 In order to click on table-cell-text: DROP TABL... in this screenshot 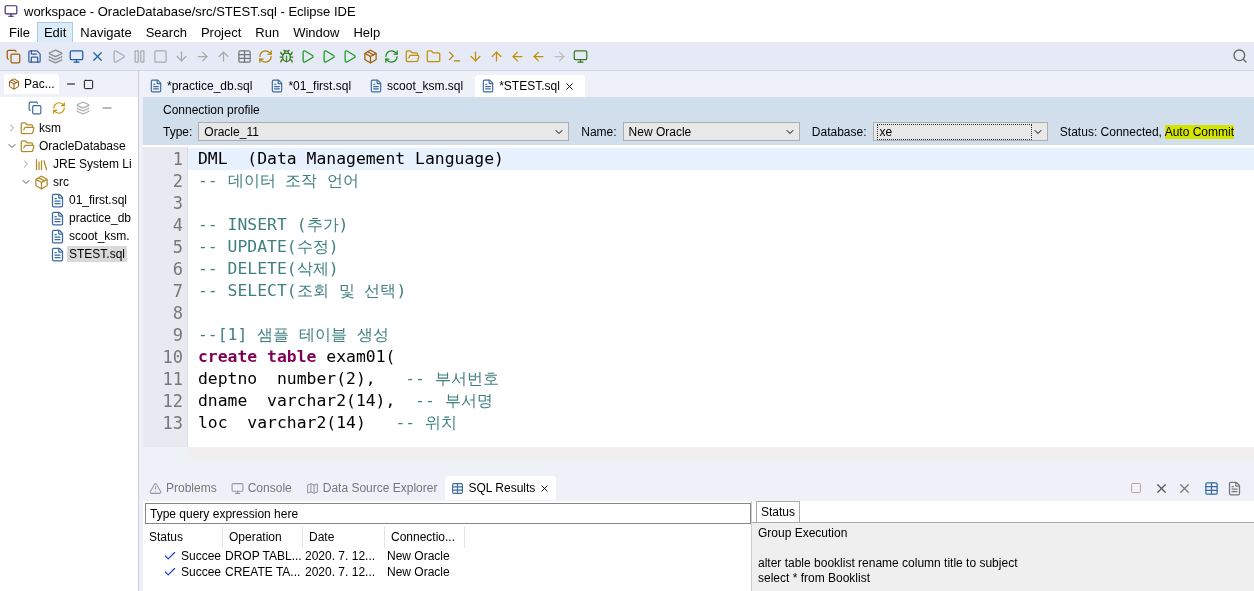, I will do `click(263, 556)`.